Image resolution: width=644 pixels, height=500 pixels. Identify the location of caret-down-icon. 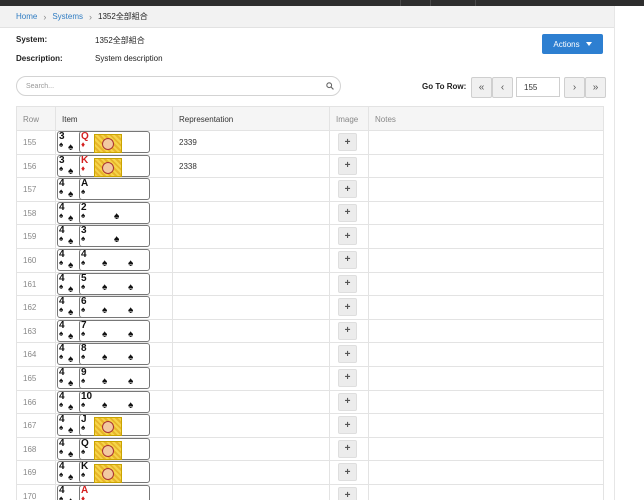
(588, 44).